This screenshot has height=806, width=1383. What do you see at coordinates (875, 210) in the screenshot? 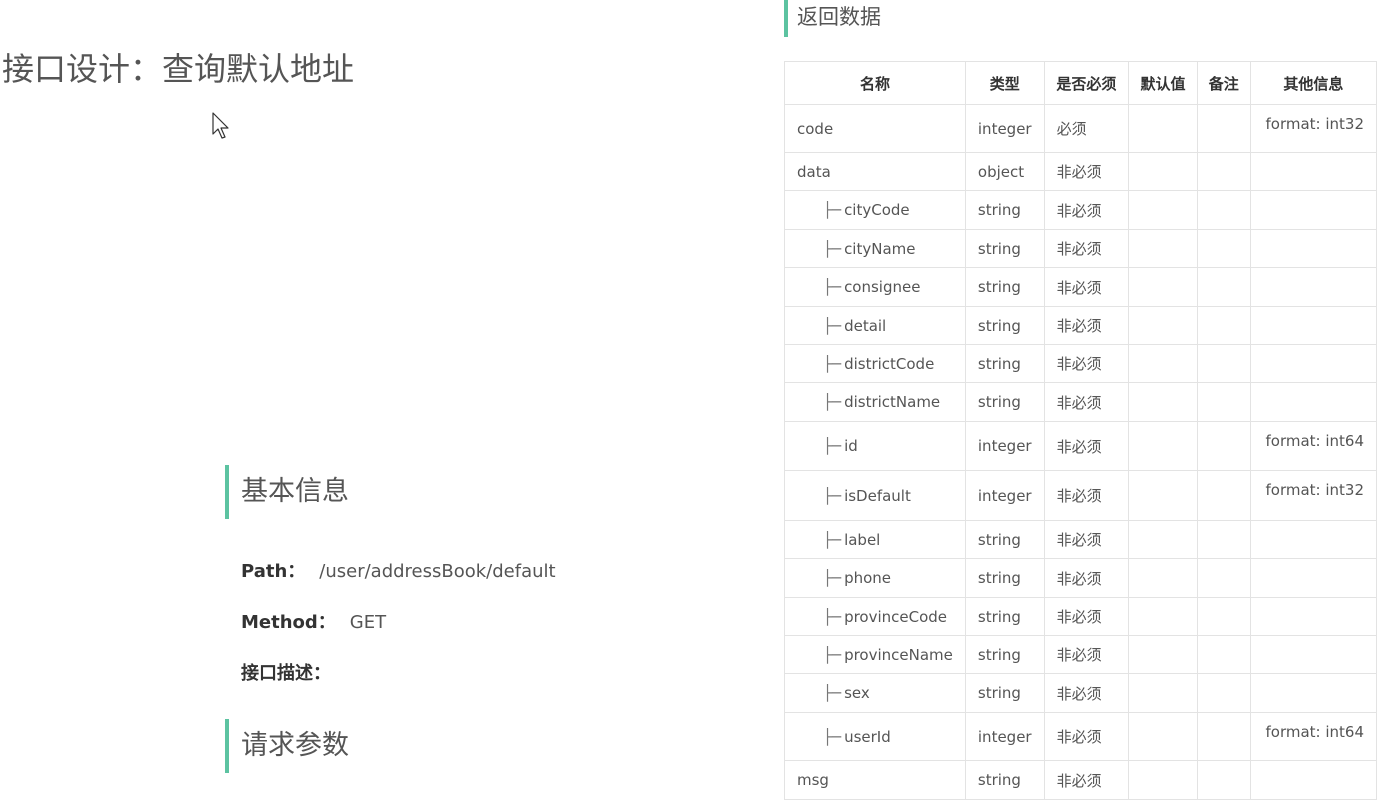
I see `field-name-cell: ├─ cityCode` at bounding box center [875, 210].